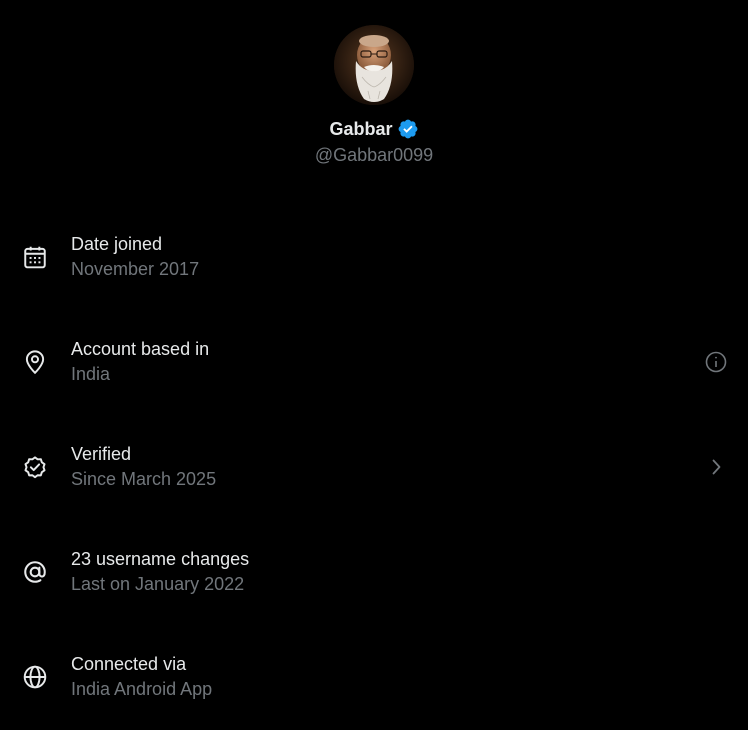  I want to click on row-subtitle: November 2017, so click(135, 269).